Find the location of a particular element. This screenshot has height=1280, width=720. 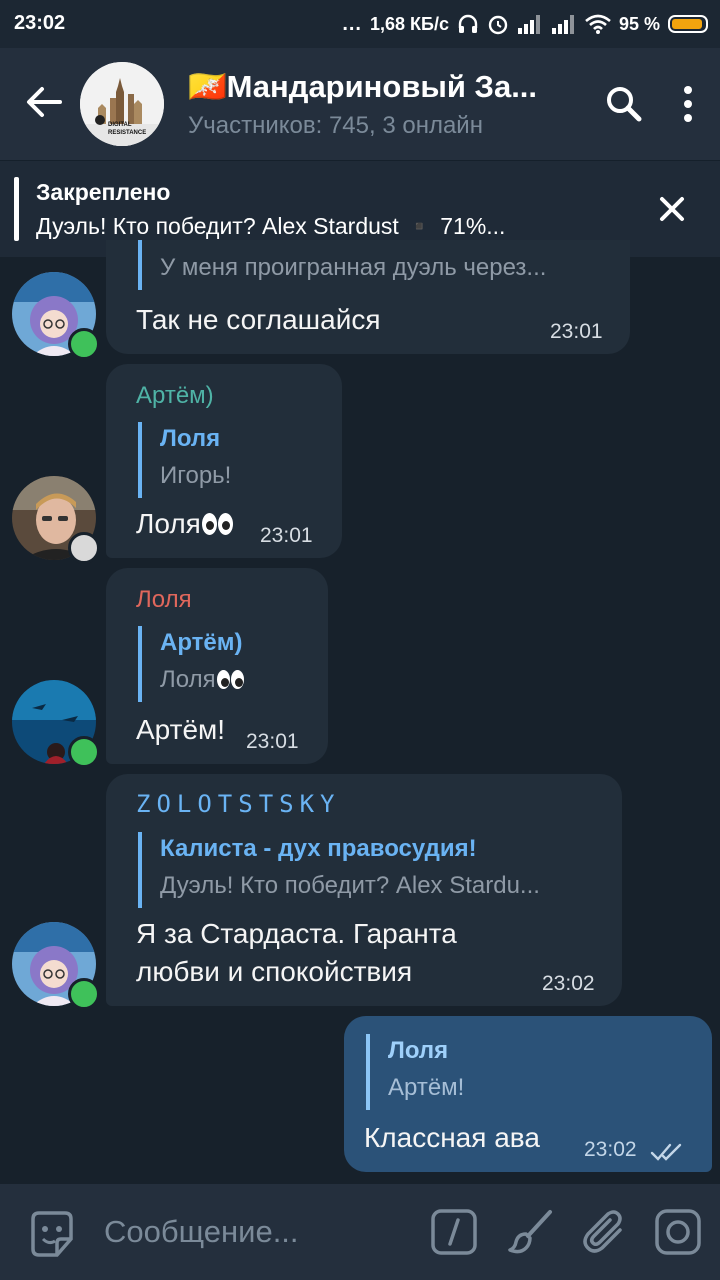

search-button is located at coordinates (624, 104).